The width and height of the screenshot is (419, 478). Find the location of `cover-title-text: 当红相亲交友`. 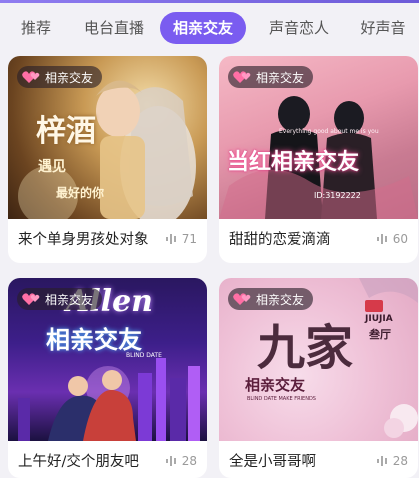

cover-title-text: 当红相亲交友 is located at coordinates (293, 162).